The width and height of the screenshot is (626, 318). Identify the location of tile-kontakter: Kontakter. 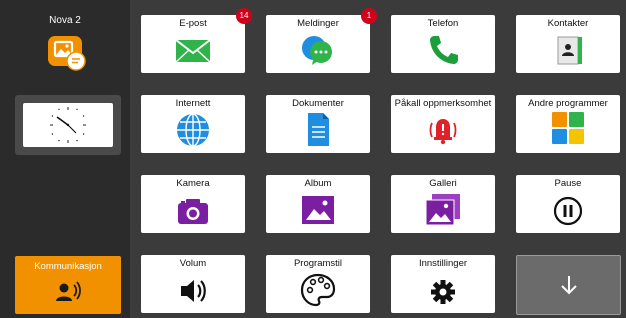
(568, 44).